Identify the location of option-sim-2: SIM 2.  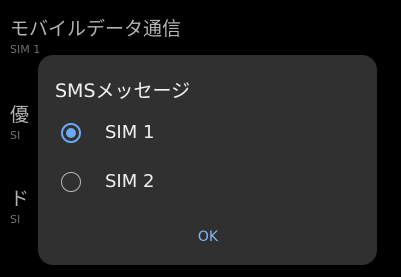
(207, 182).